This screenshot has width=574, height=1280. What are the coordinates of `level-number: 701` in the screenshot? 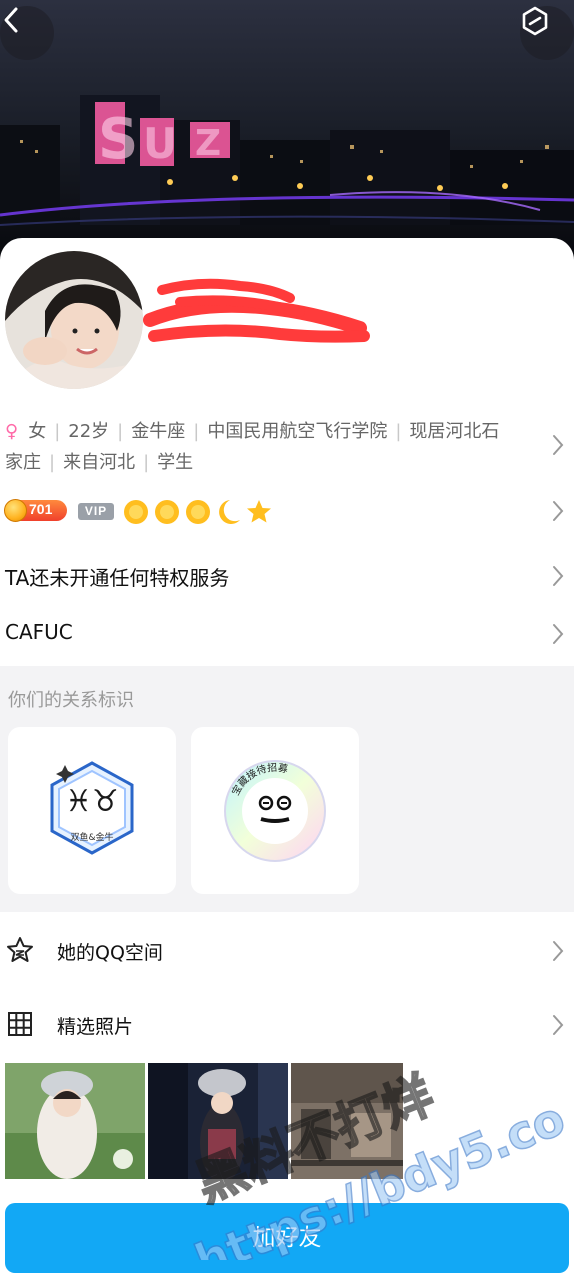 It's located at (41, 509).